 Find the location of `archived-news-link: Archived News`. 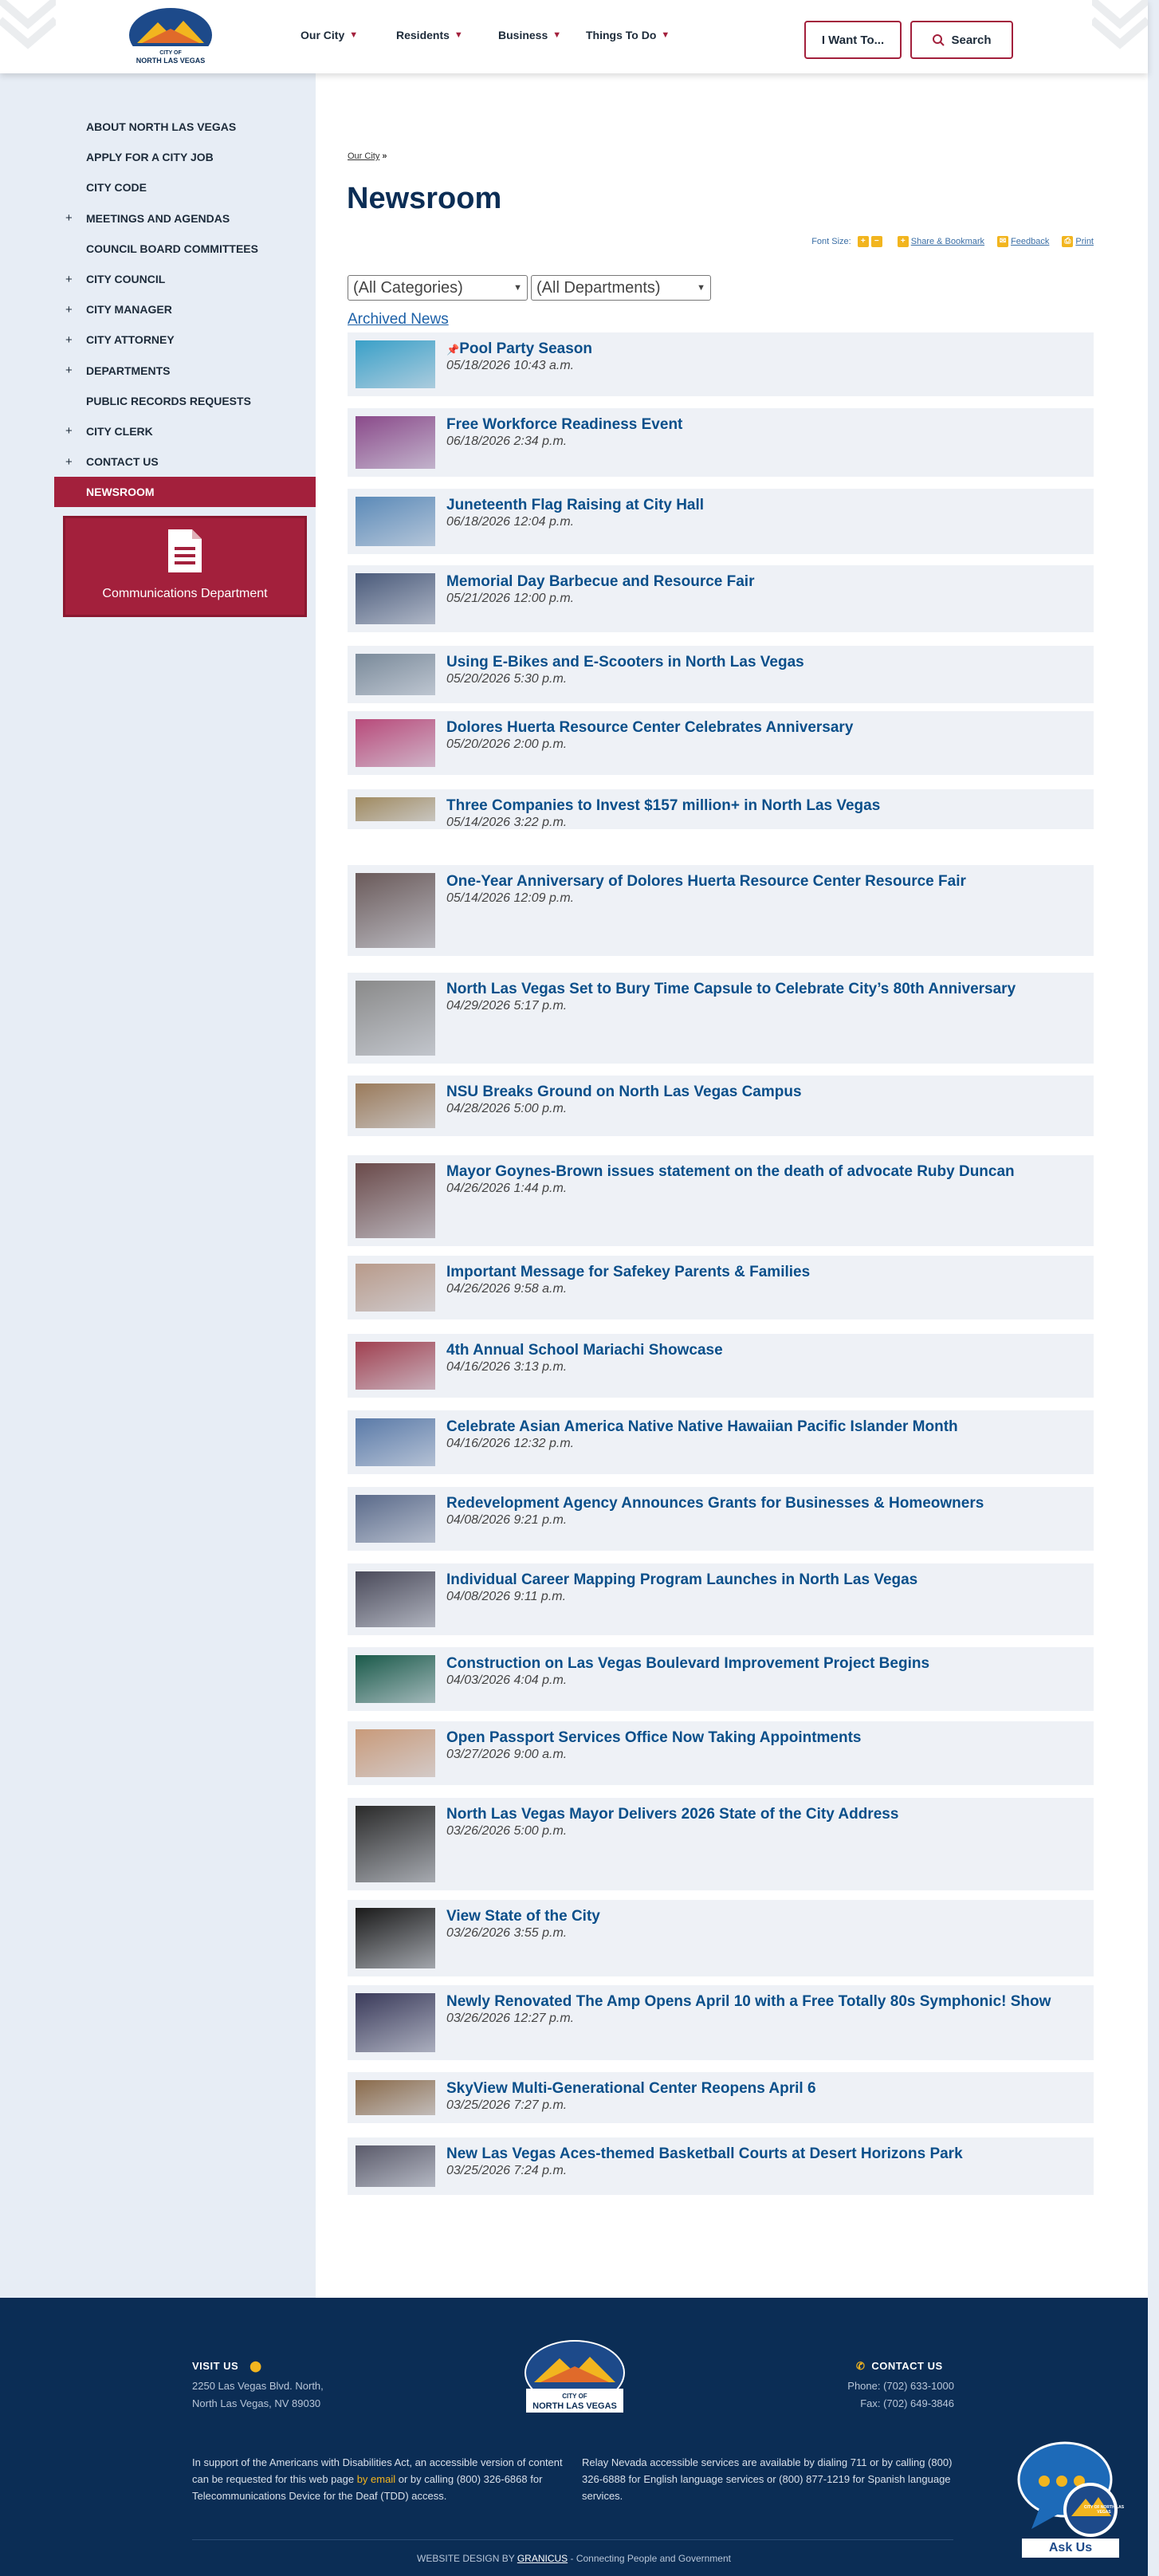

archived-news-link: Archived News is located at coordinates (398, 319).